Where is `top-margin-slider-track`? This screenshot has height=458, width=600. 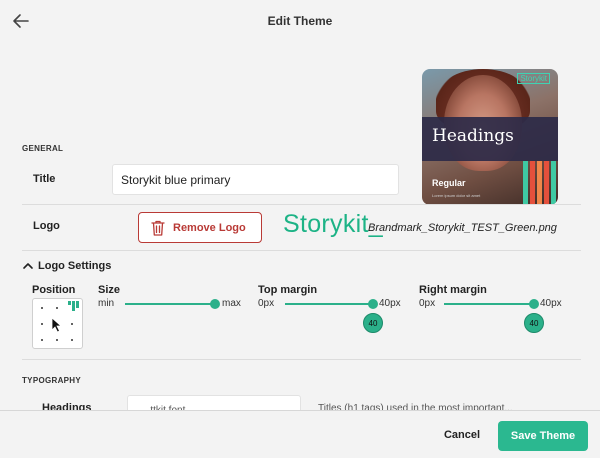
top-margin-slider-track is located at coordinates (330, 304).